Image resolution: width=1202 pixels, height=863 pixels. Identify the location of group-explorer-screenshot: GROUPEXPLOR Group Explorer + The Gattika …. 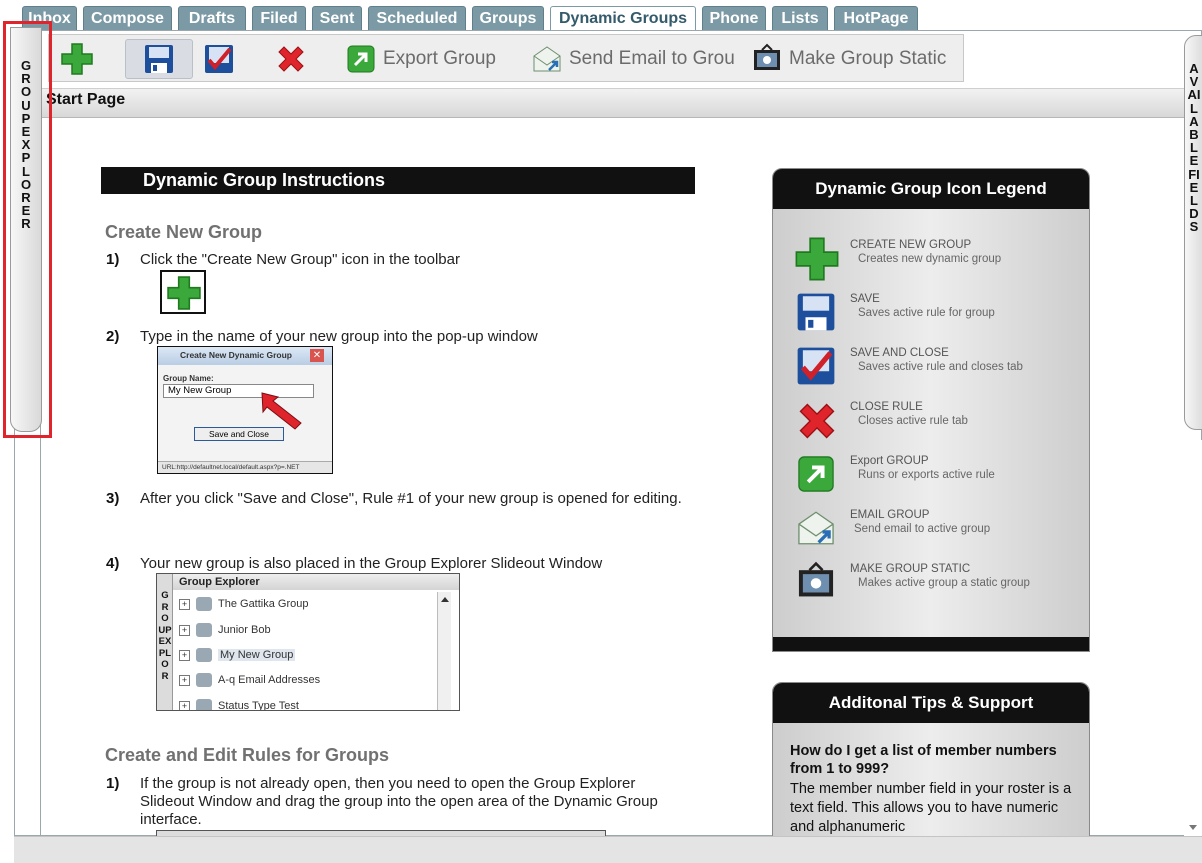
(308, 642).